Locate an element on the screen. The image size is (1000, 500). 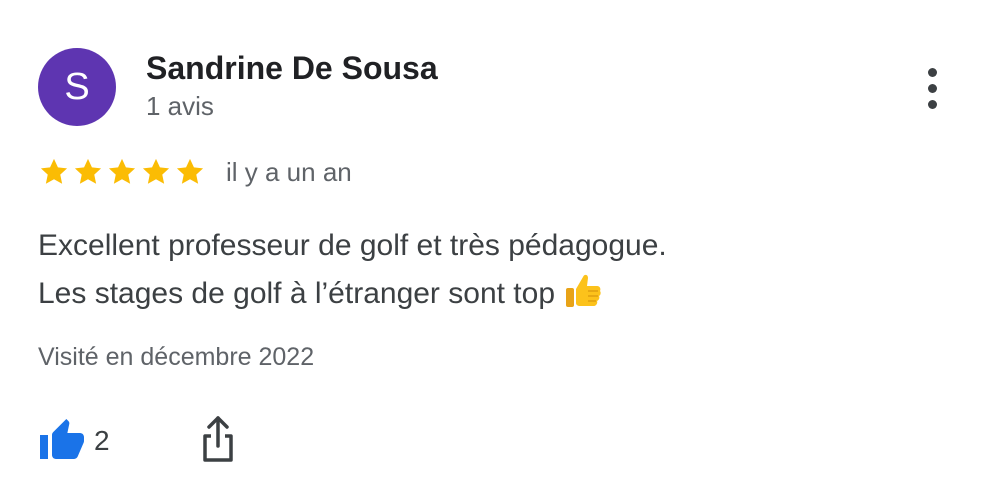
author-review-count: 1 avis is located at coordinates (180, 106).